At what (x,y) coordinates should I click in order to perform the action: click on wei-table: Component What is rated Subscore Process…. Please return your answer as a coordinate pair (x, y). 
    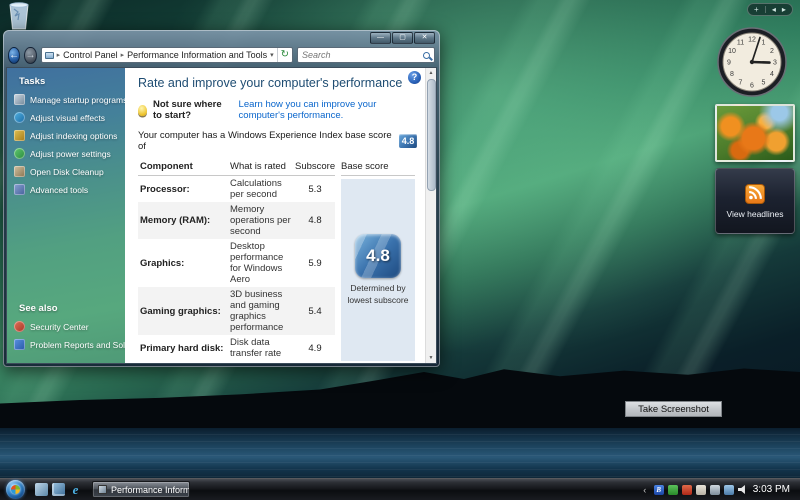
    Looking at the image, I should click on (276, 260).